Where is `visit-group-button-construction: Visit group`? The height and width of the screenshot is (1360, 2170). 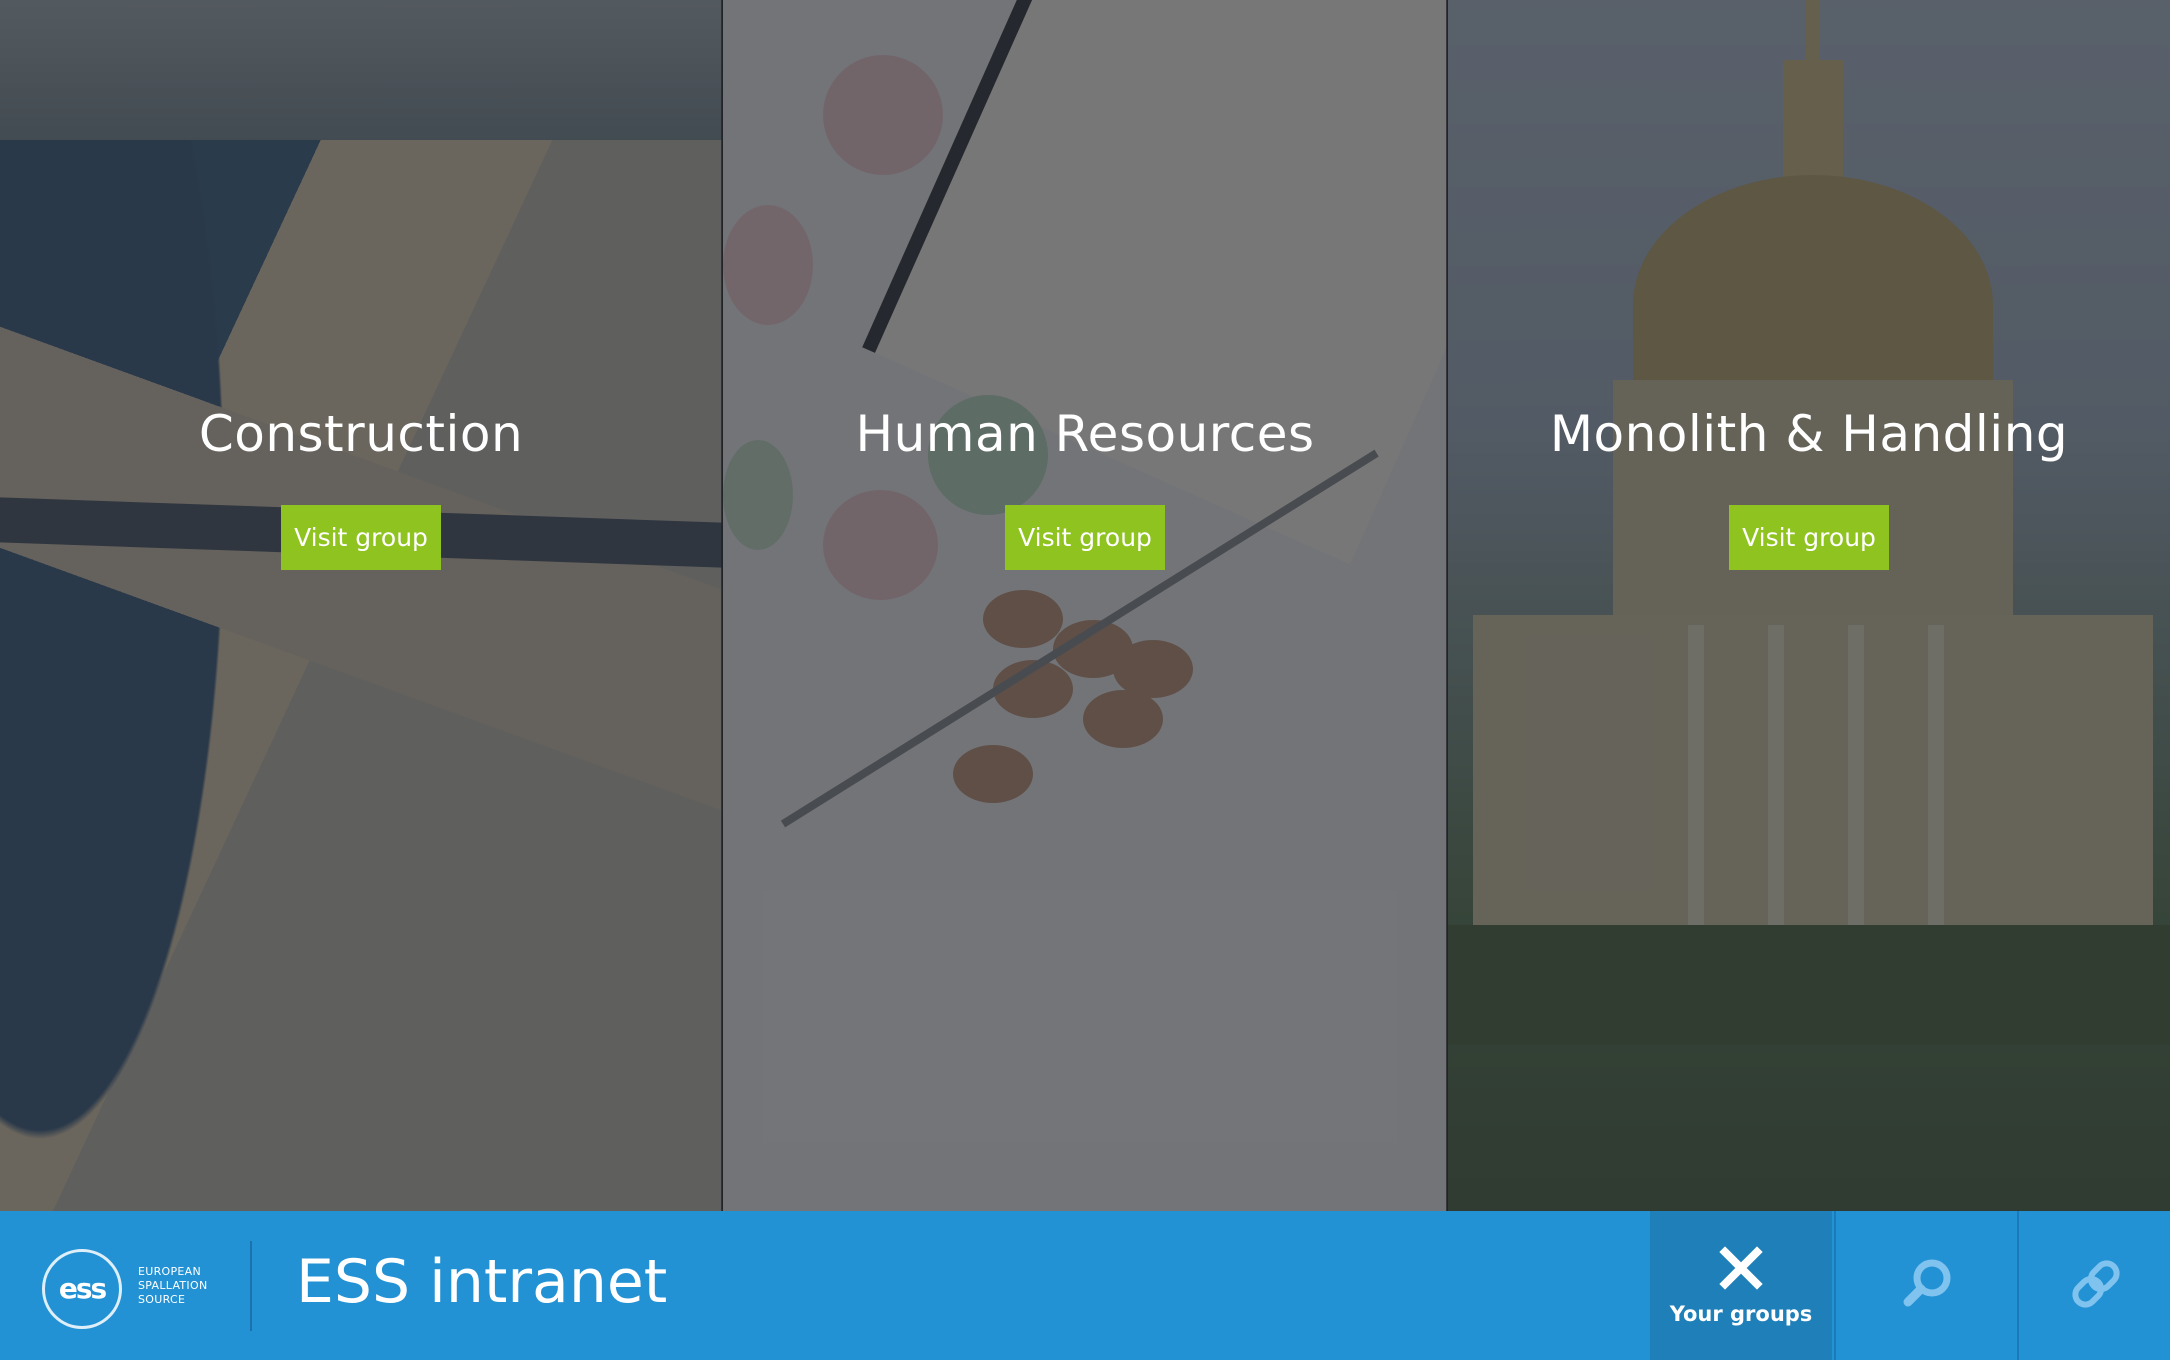 visit-group-button-construction: Visit group is located at coordinates (361, 537).